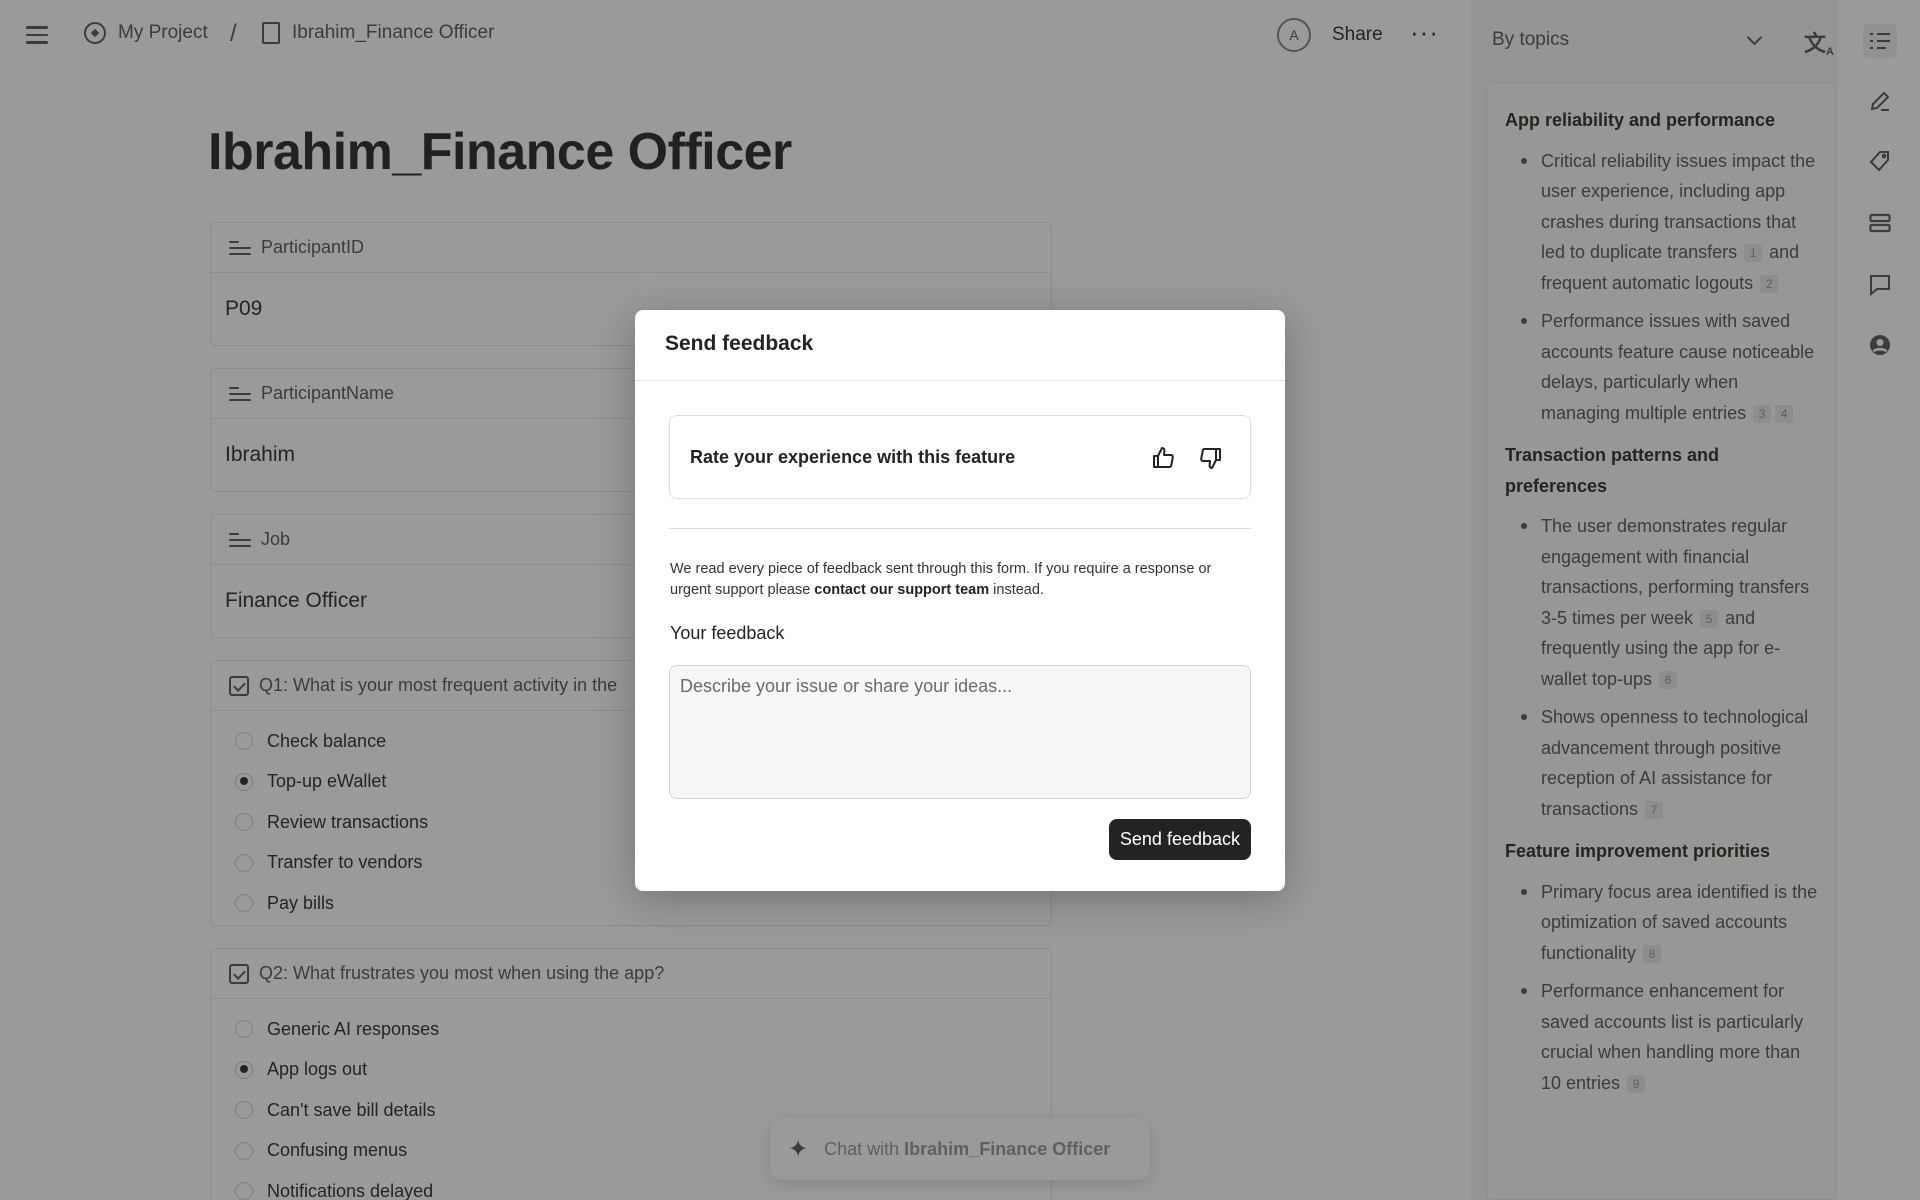 This screenshot has width=1920, height=1200. Describe the element at coordinates (901, 590) in the screenshot. I see `support-team-link: contact our support team` at that location.